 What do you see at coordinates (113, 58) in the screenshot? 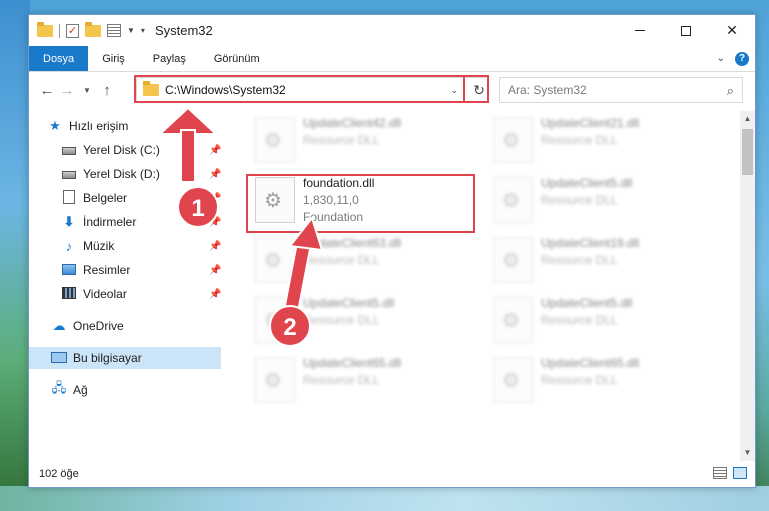
I see `tab-home: Giriş` at bounding box center [113, 58].